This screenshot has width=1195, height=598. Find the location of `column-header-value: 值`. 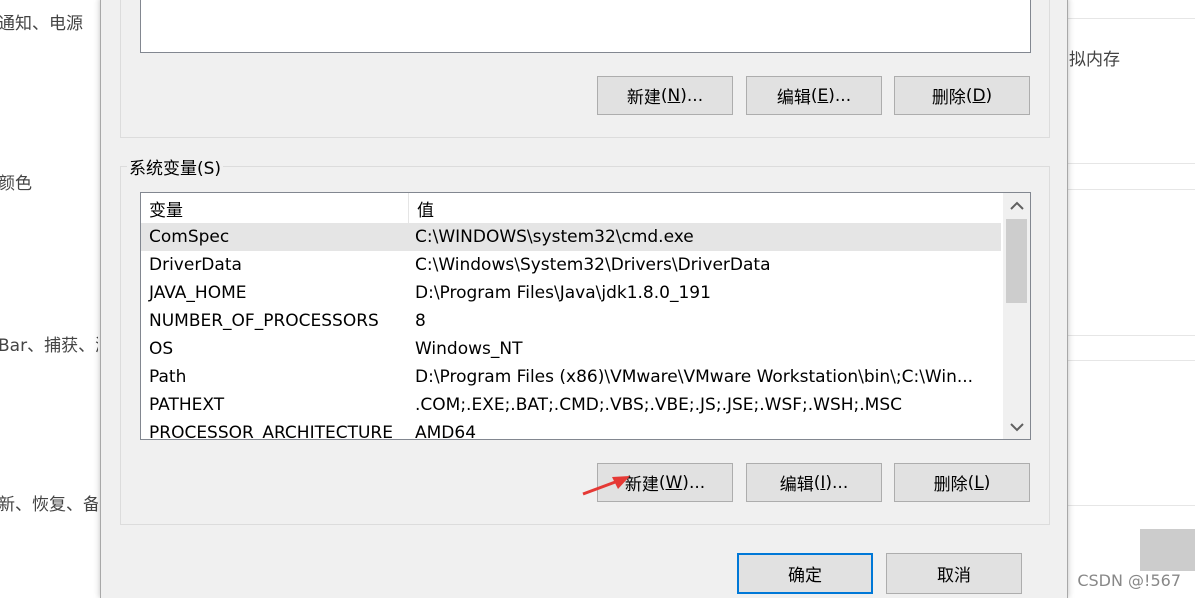

column-header-value: 值 is located at coordinates (421, 208).